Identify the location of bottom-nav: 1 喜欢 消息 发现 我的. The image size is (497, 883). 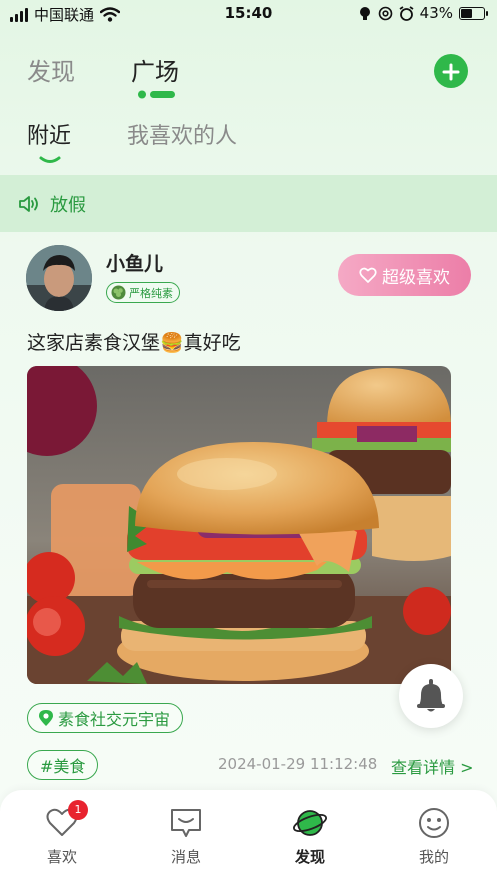
(248, 836).